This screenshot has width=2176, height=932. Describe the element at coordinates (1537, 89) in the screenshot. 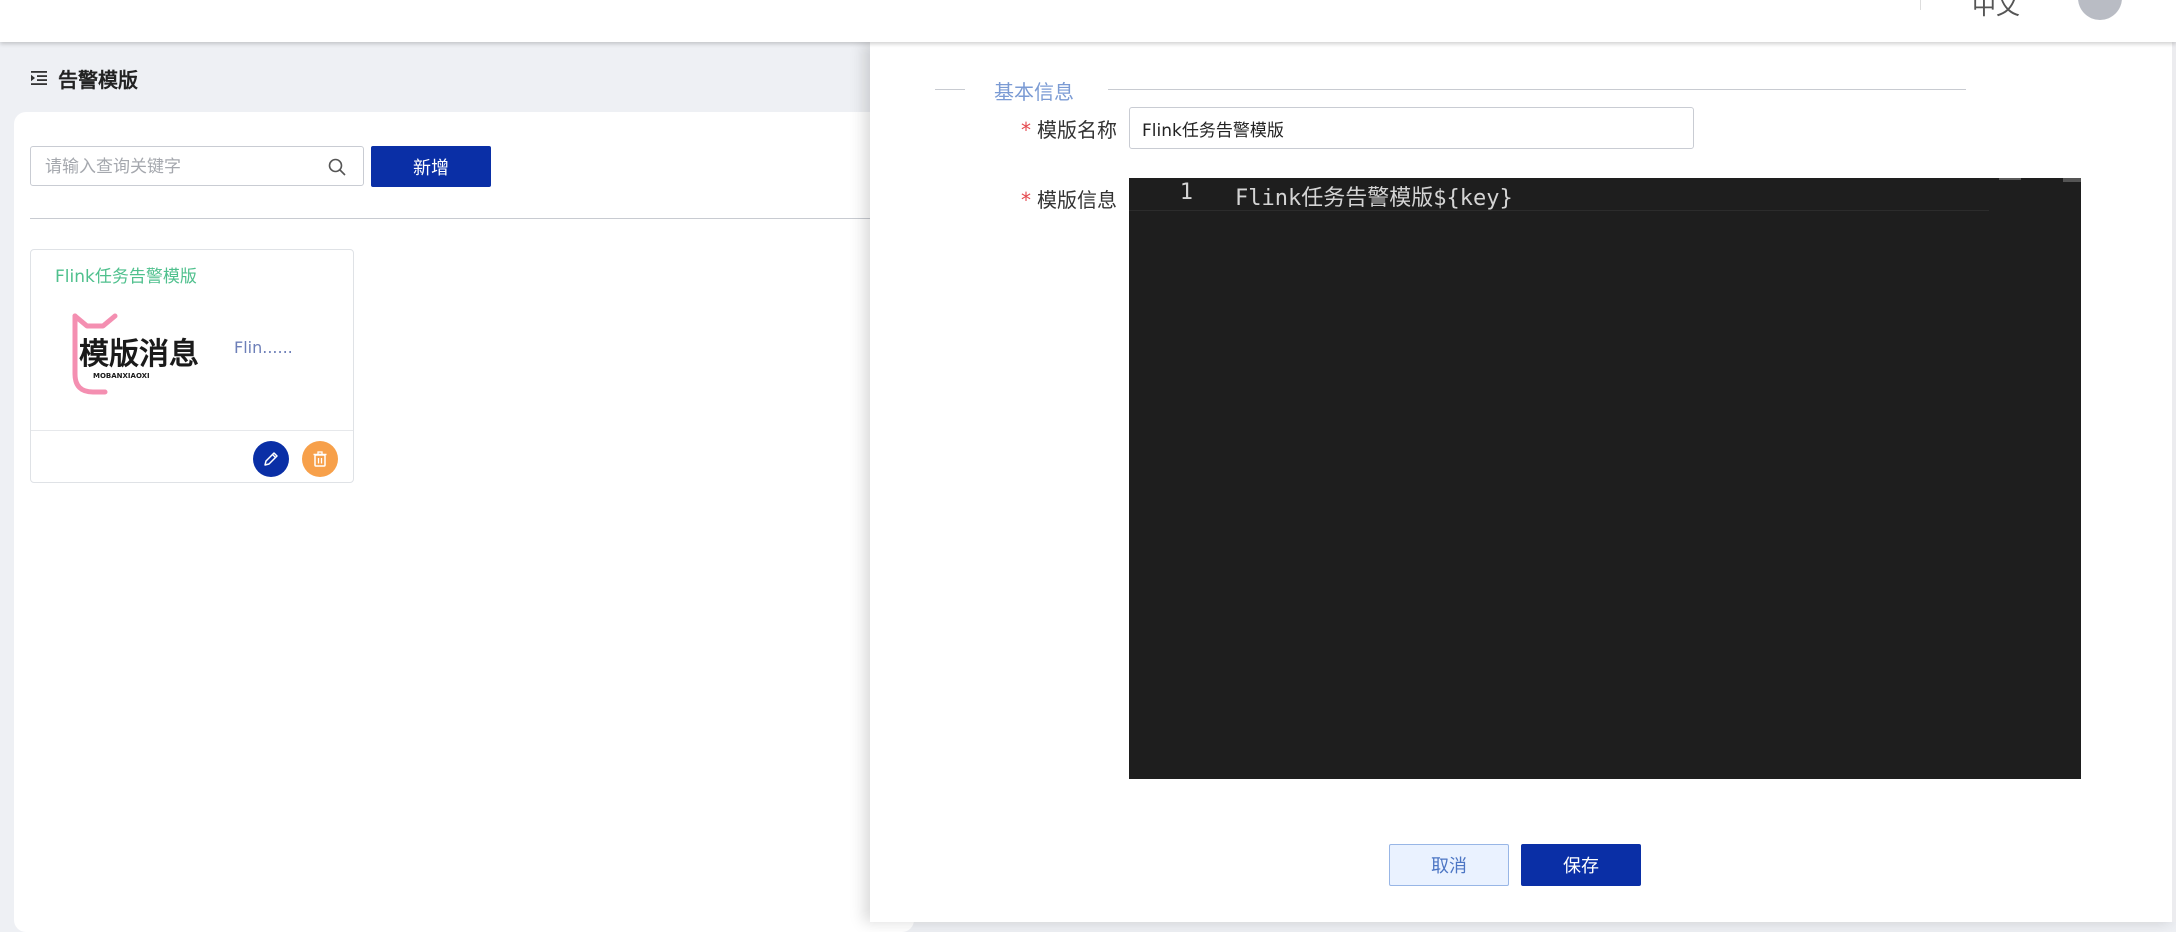

I see `section-divider-right` at that location.